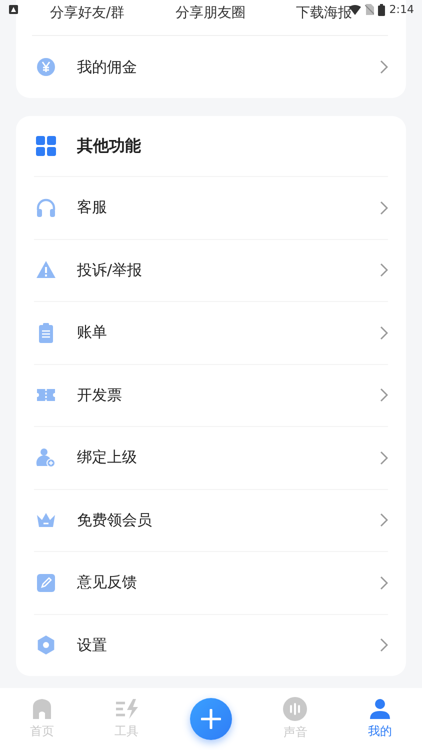 This screenshot has width=422, height=750. I want to click on menu-label: 账单, so click(228, 332).